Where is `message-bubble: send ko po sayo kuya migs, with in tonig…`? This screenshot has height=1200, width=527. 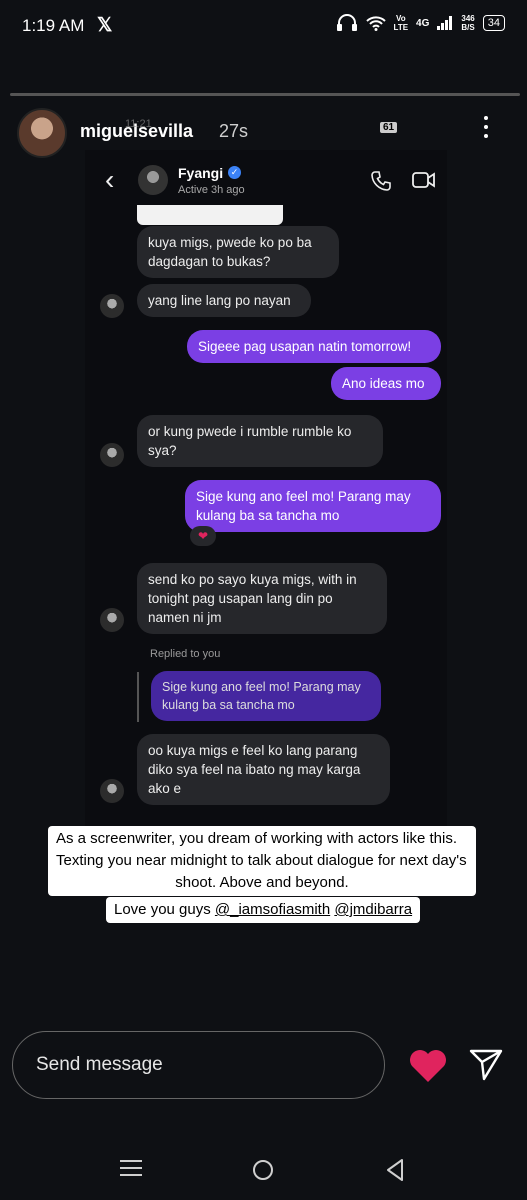 message-bubble: send ko po sayo kuya migs, with in tonig… is located at coordinates (262, 598).